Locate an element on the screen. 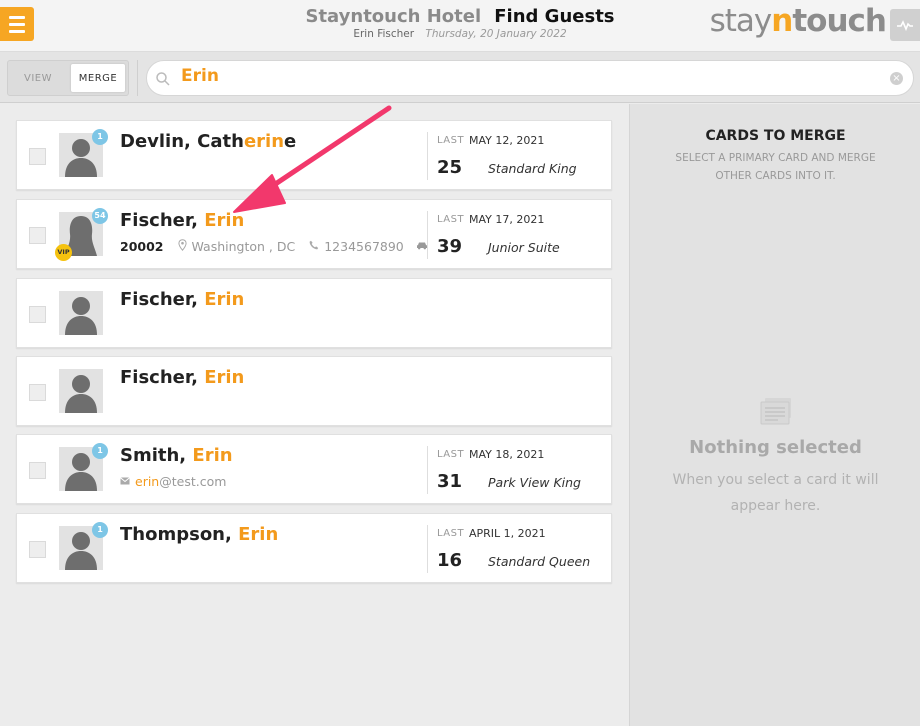 This screenshot has height=726, width=920. vip-badge: VIP is located at coordinates (63, 252).